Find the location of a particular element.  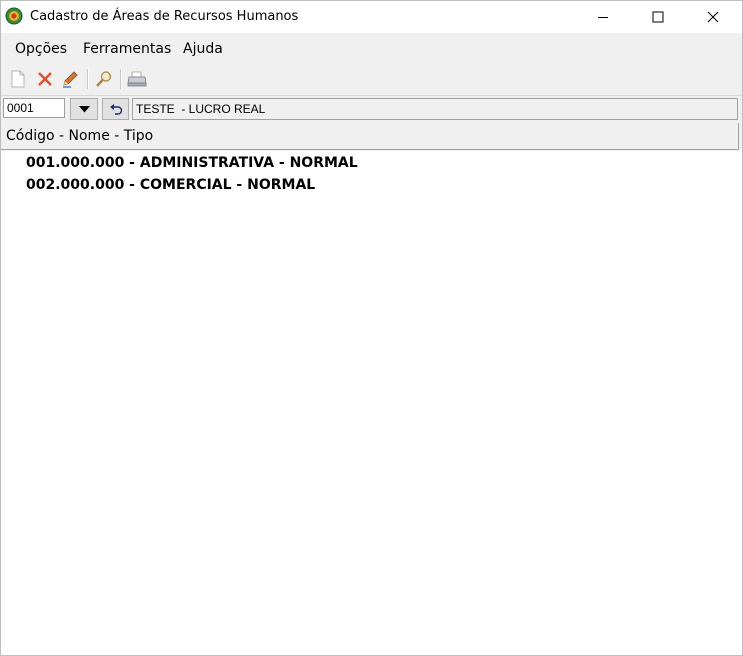

close-button is located at coordinates (713, 16).